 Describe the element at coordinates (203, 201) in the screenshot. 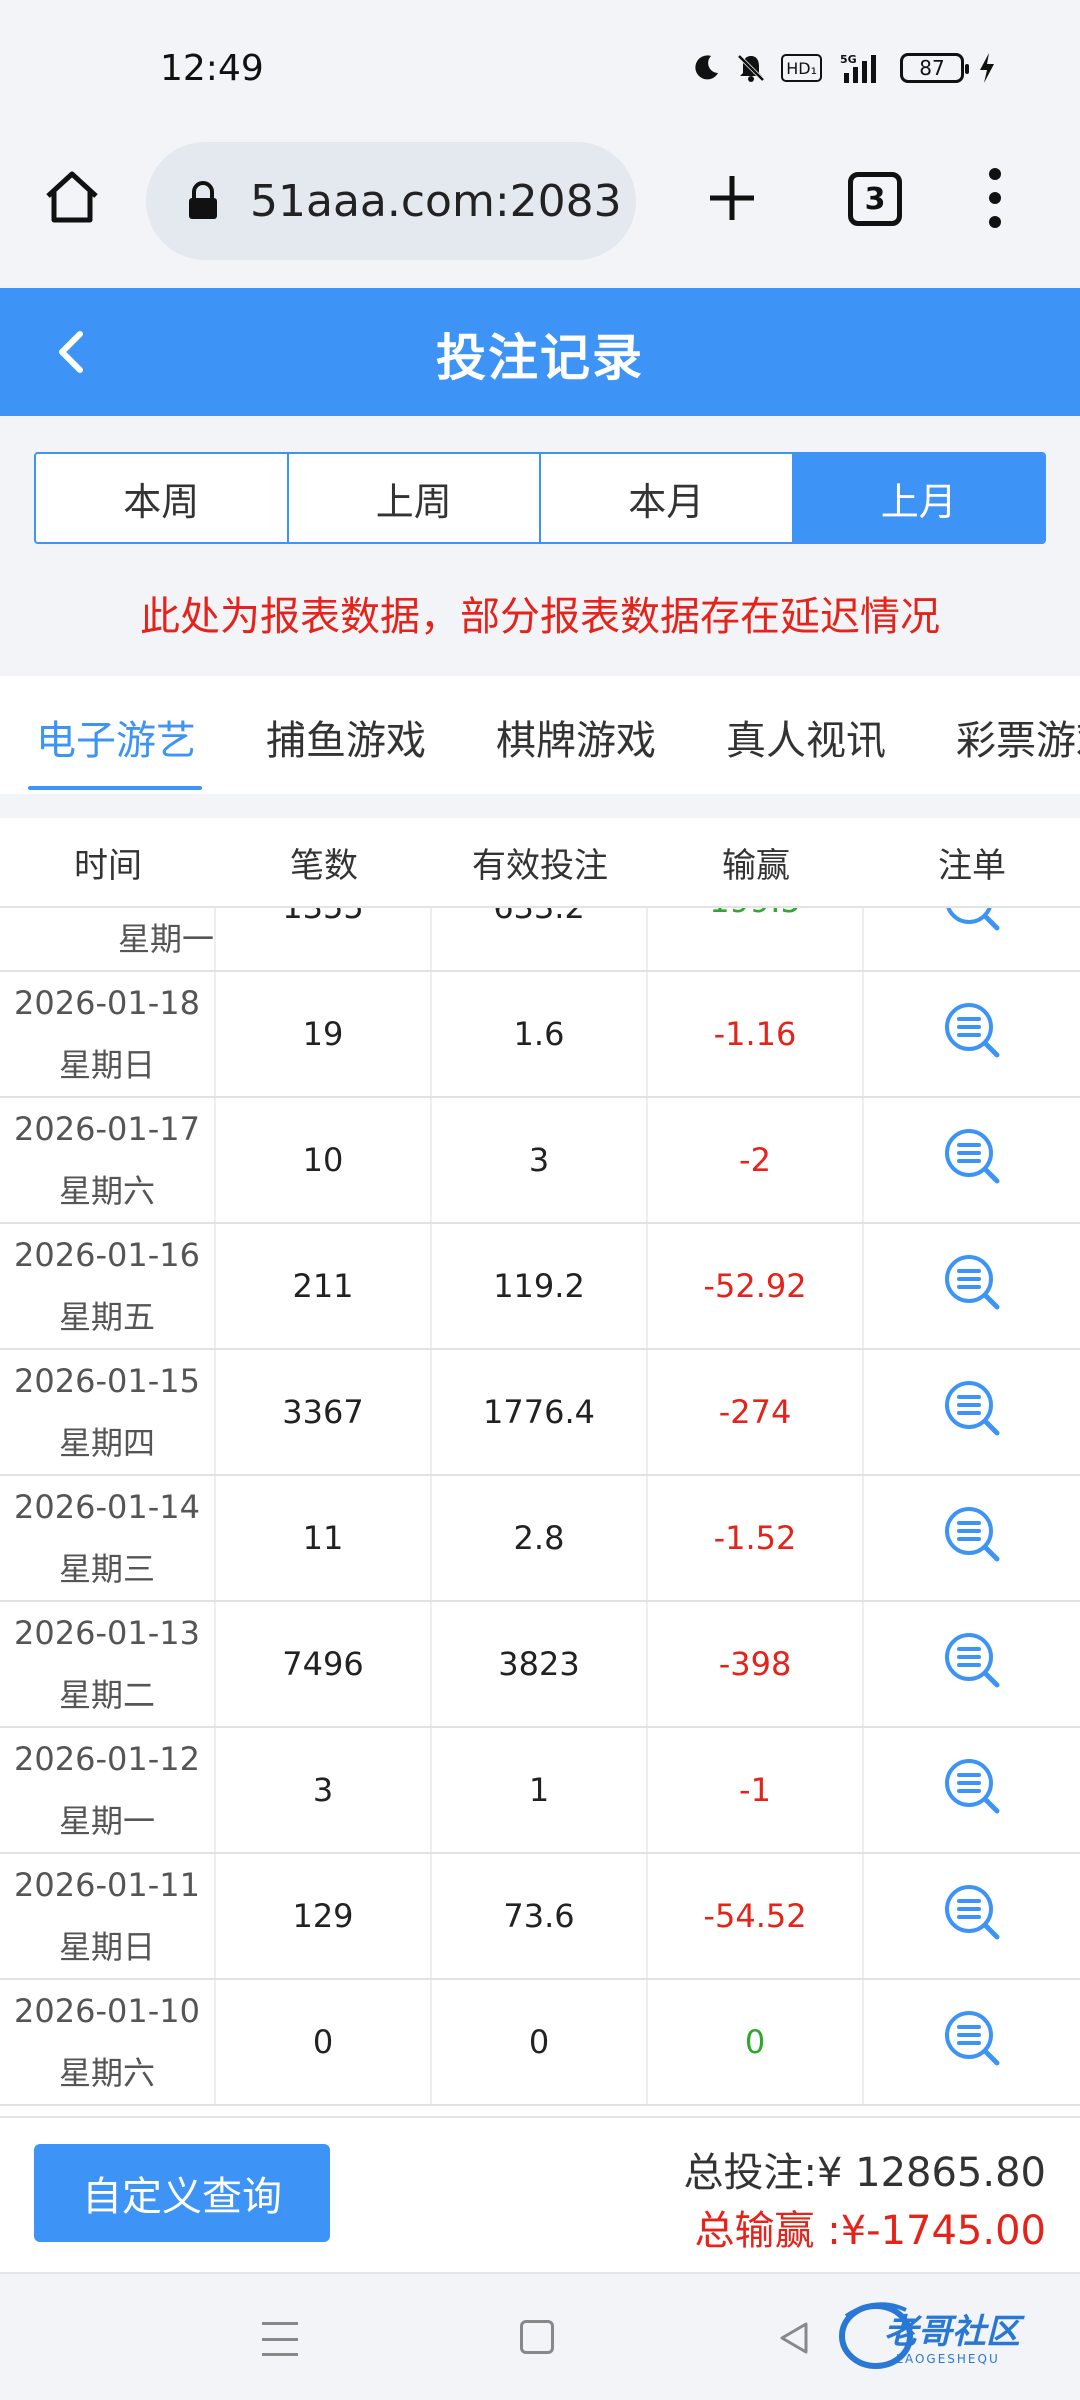

I see `lock-icon` at that location.